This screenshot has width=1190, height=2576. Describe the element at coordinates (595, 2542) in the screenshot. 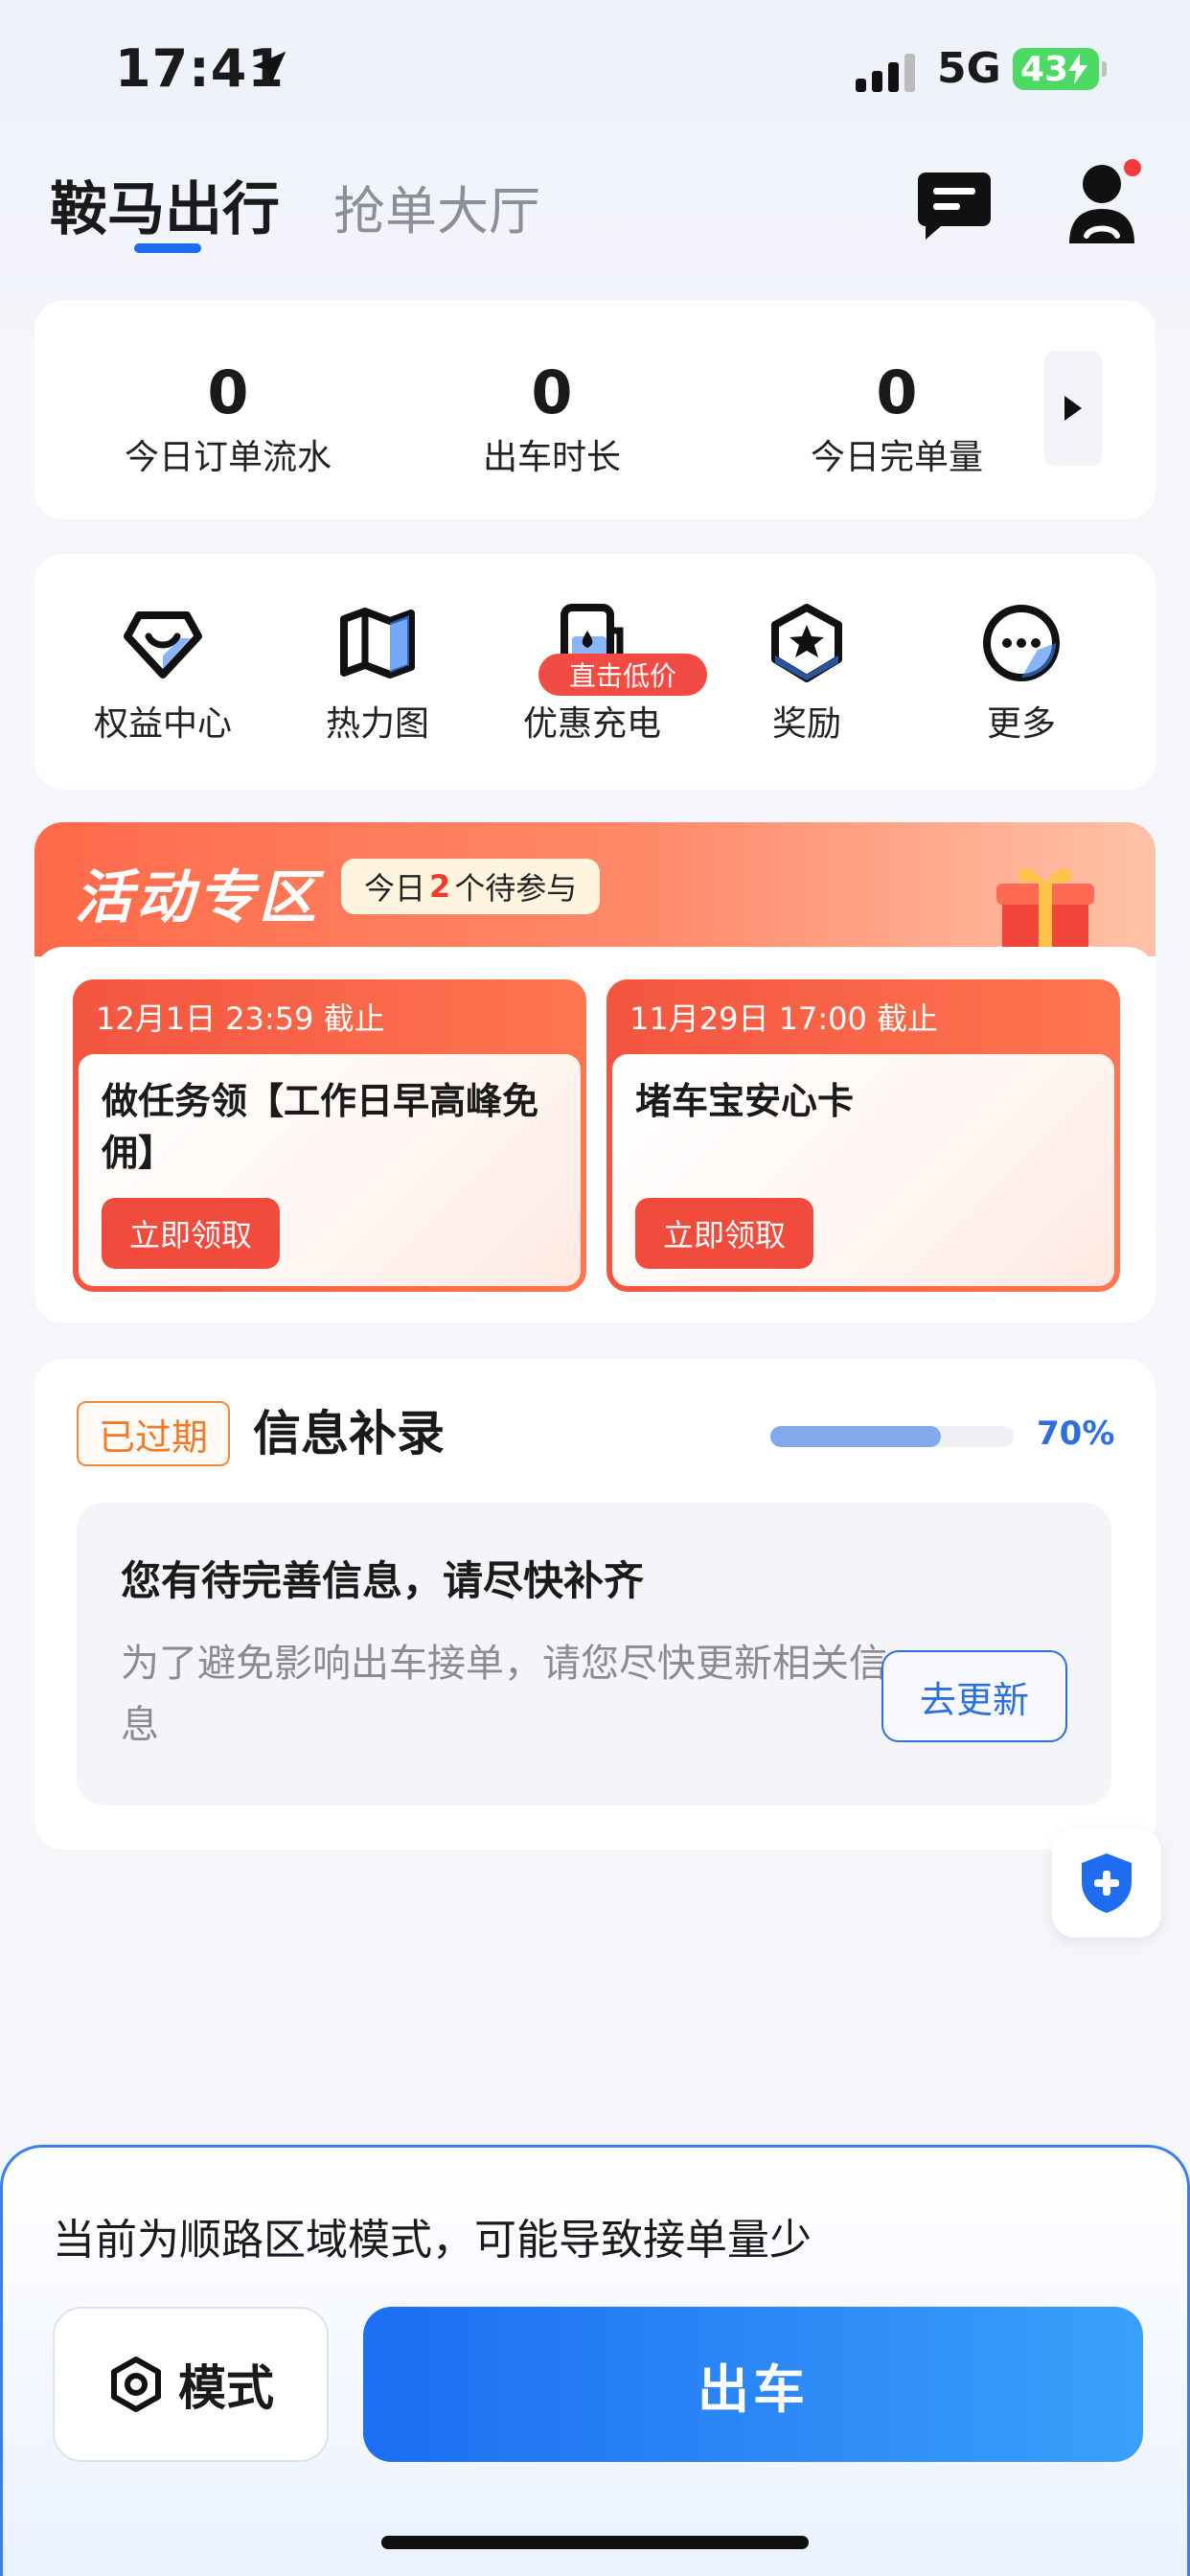

I see `home-indicator` at that location.